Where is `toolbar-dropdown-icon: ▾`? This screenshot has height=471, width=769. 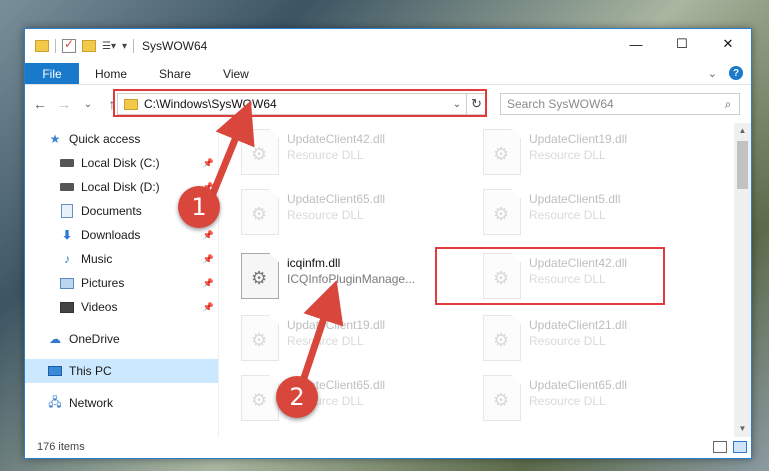 toolbar-dropdown-icon: ▾ is located at coordinates (124, 46).